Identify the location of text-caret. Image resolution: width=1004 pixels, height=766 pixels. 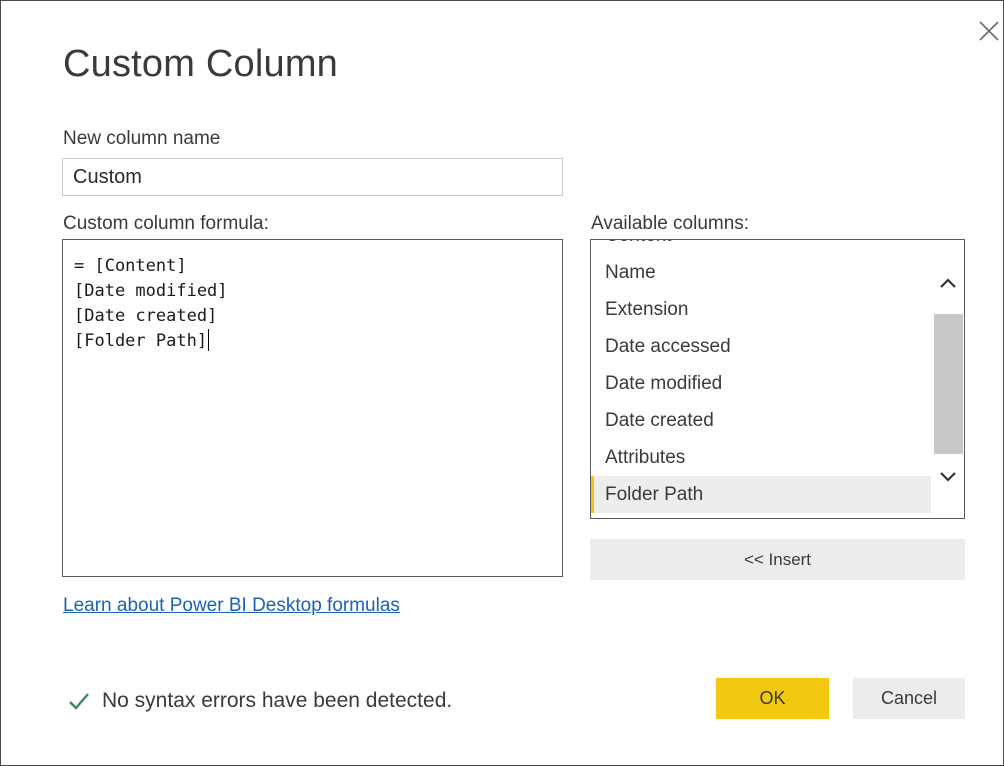
(209, 340).